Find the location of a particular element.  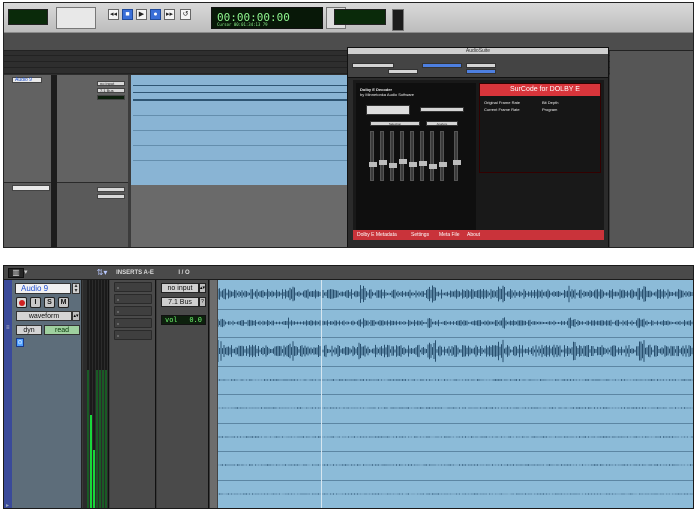

timecode-display is located at coordinates (388, 110).